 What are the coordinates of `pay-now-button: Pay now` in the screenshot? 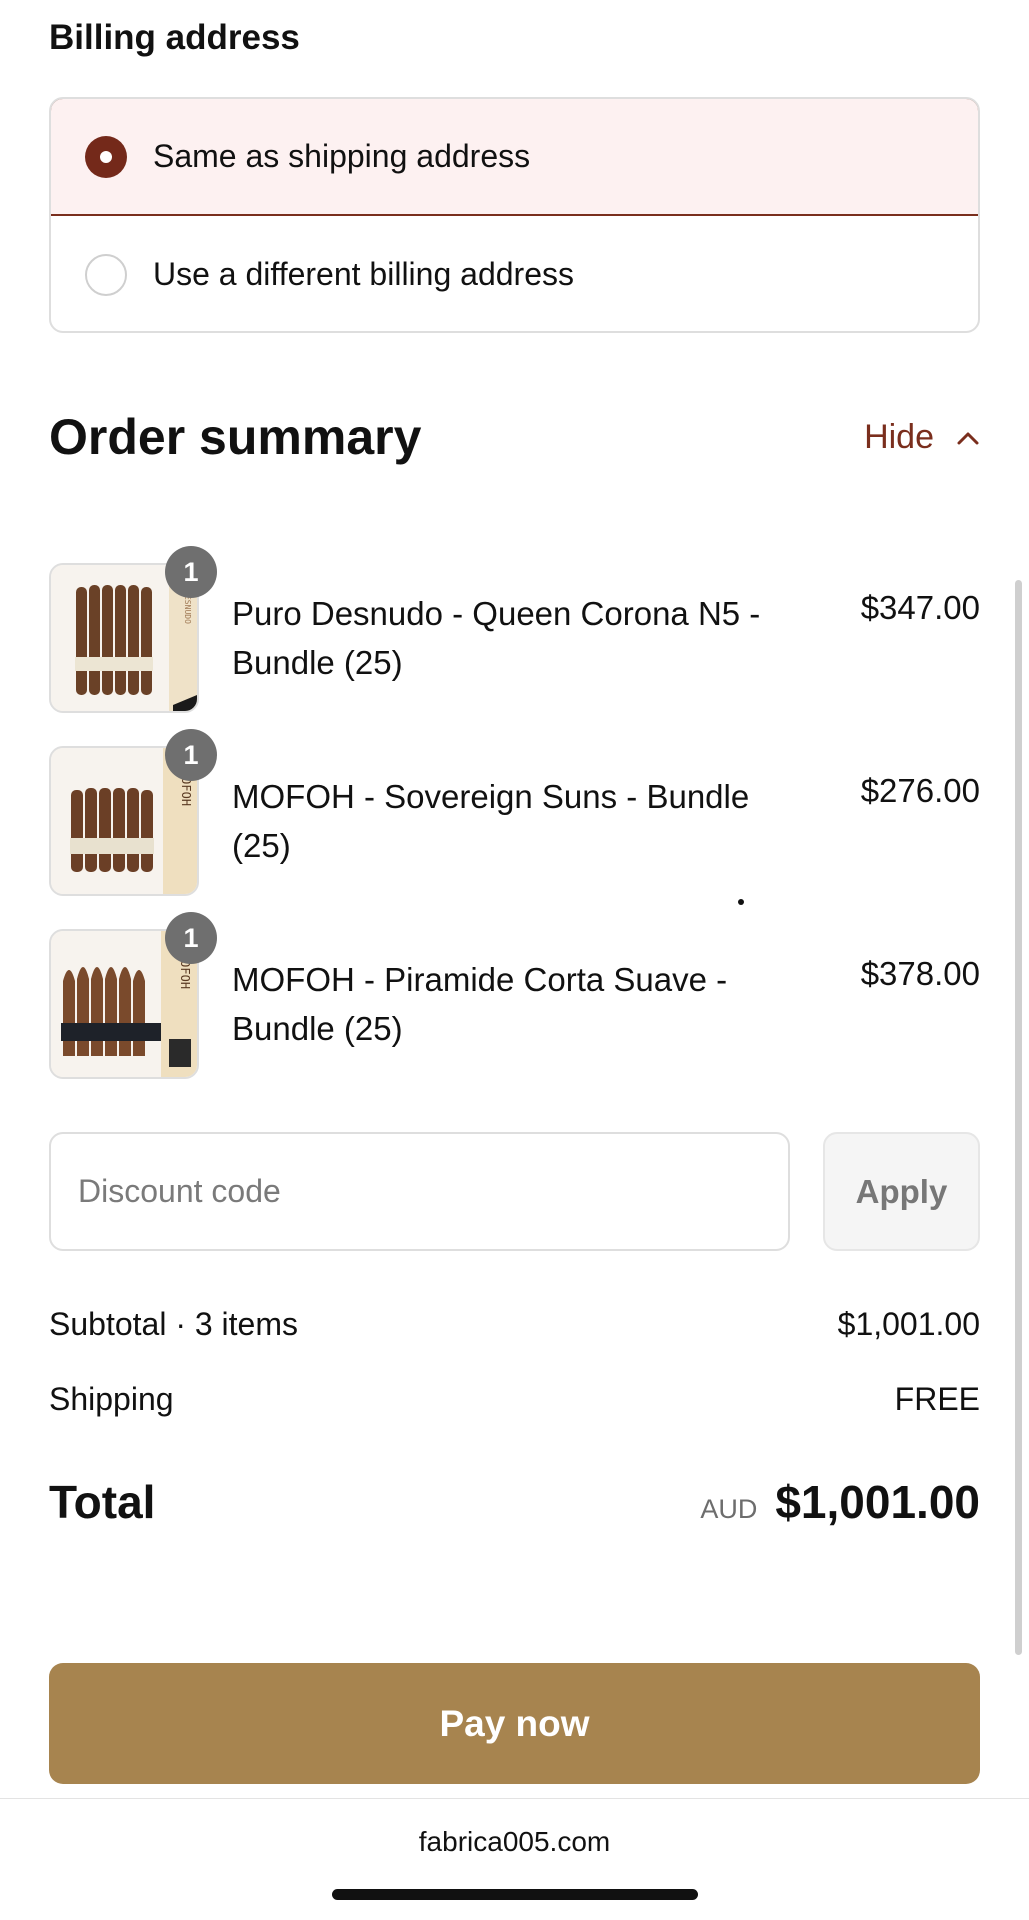 It's located at (514, 1723).